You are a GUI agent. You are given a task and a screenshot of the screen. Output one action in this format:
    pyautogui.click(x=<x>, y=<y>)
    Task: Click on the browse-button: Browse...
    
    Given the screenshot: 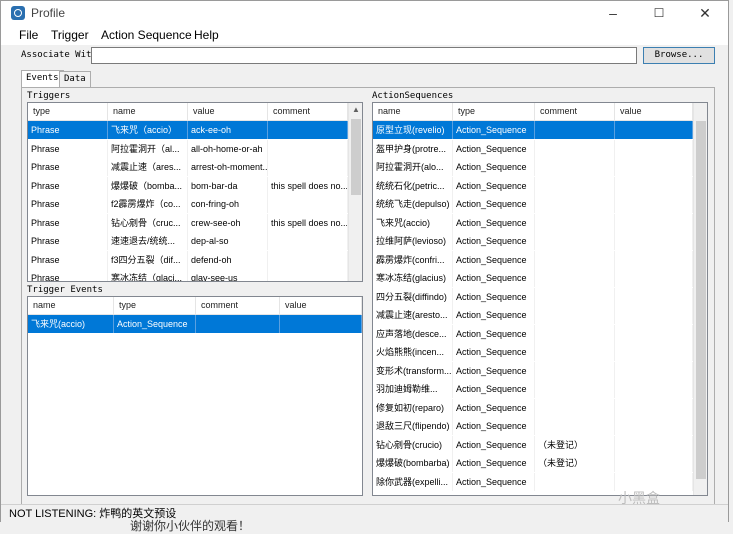 What is the action you would take?
    pyautogui.click(x=679, y=55)
    